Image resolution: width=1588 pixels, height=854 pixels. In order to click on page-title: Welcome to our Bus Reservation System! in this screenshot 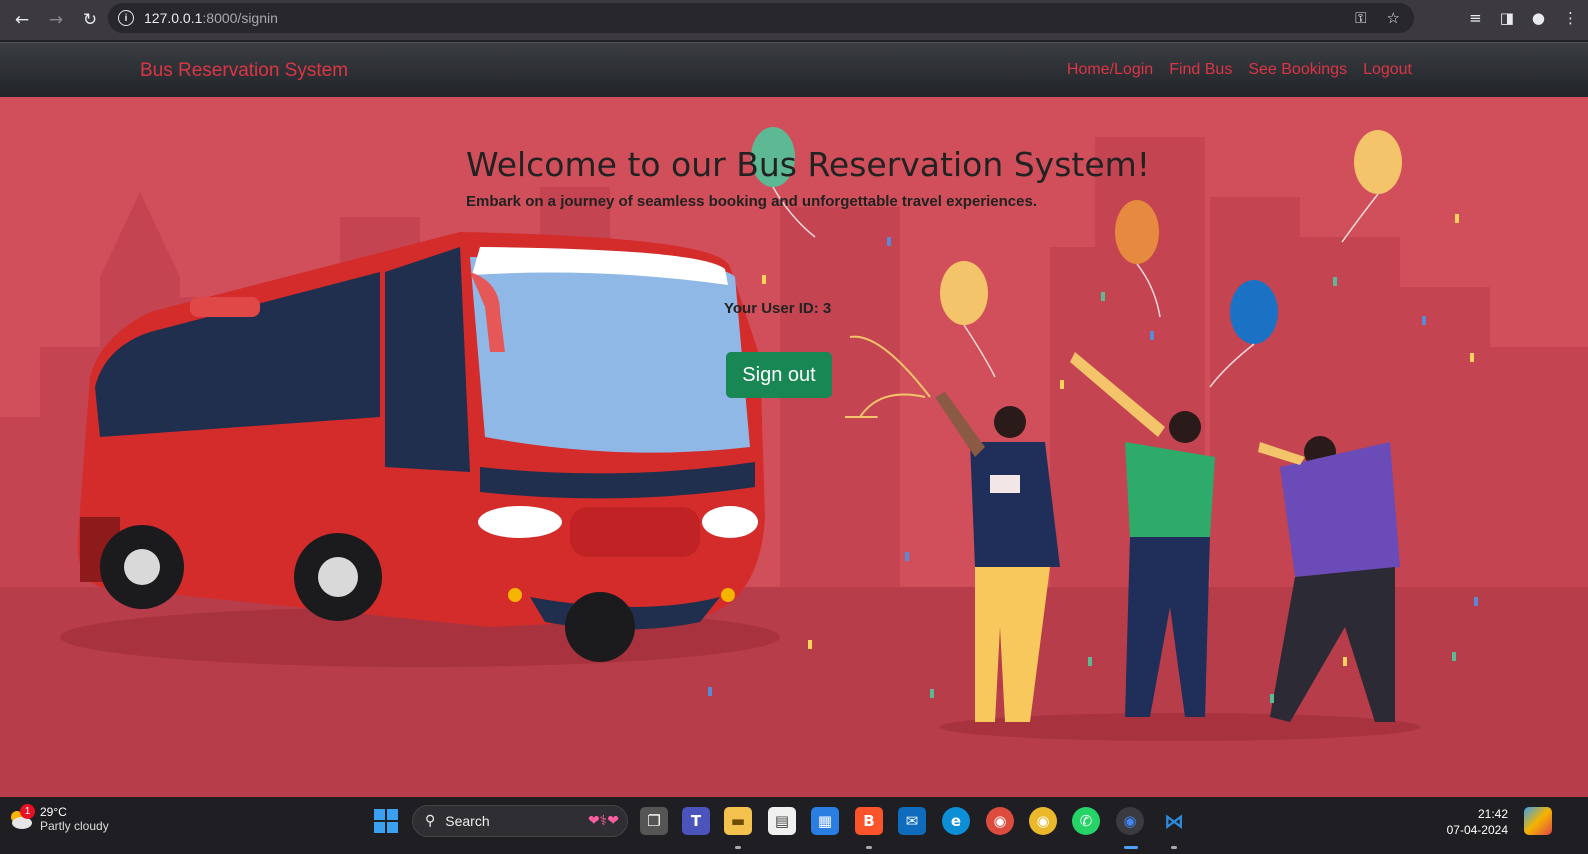, I will do `click(808, 164)`.